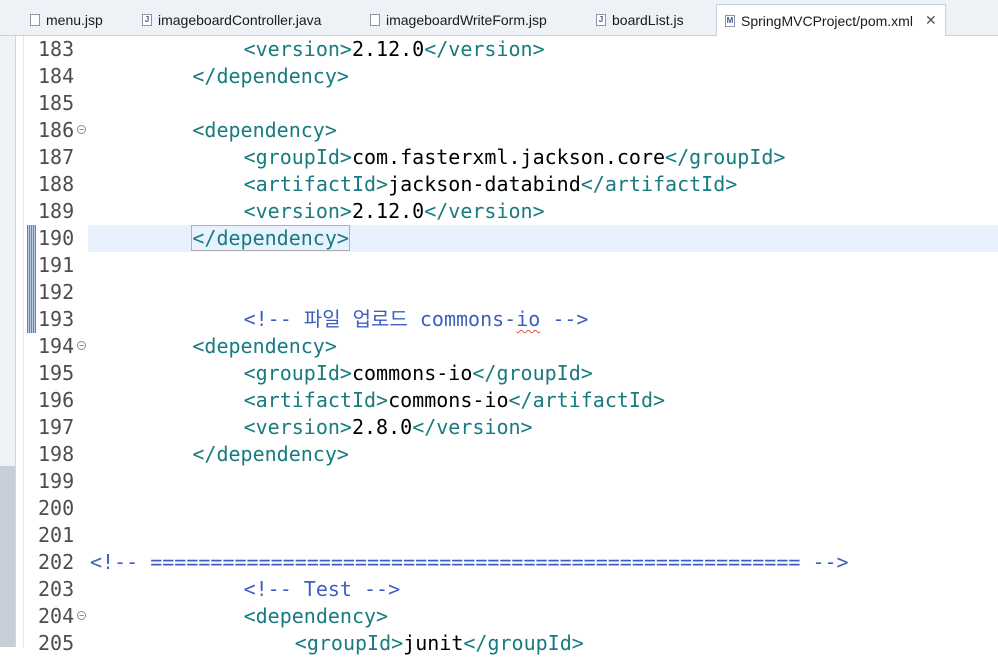 The height and width of the screenshot is (657, 998). What do you see at coordinates (416, 319) in the screenshot?
I see `code-text: <!-- 파일 업로드 commons-io -->` at bounding box center [416, 319].